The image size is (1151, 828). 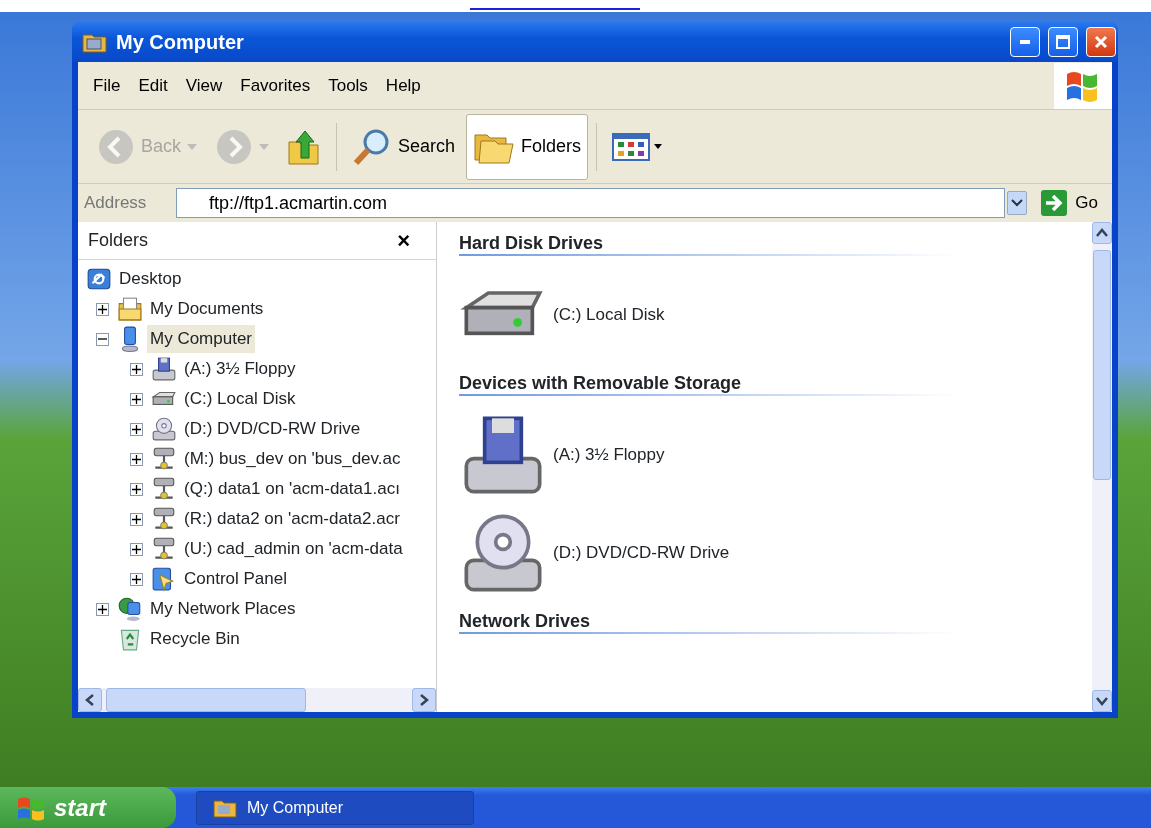 I want to click on drive-item: (D:) DVD/CD-RW Drive, so click(x=641, y=553).